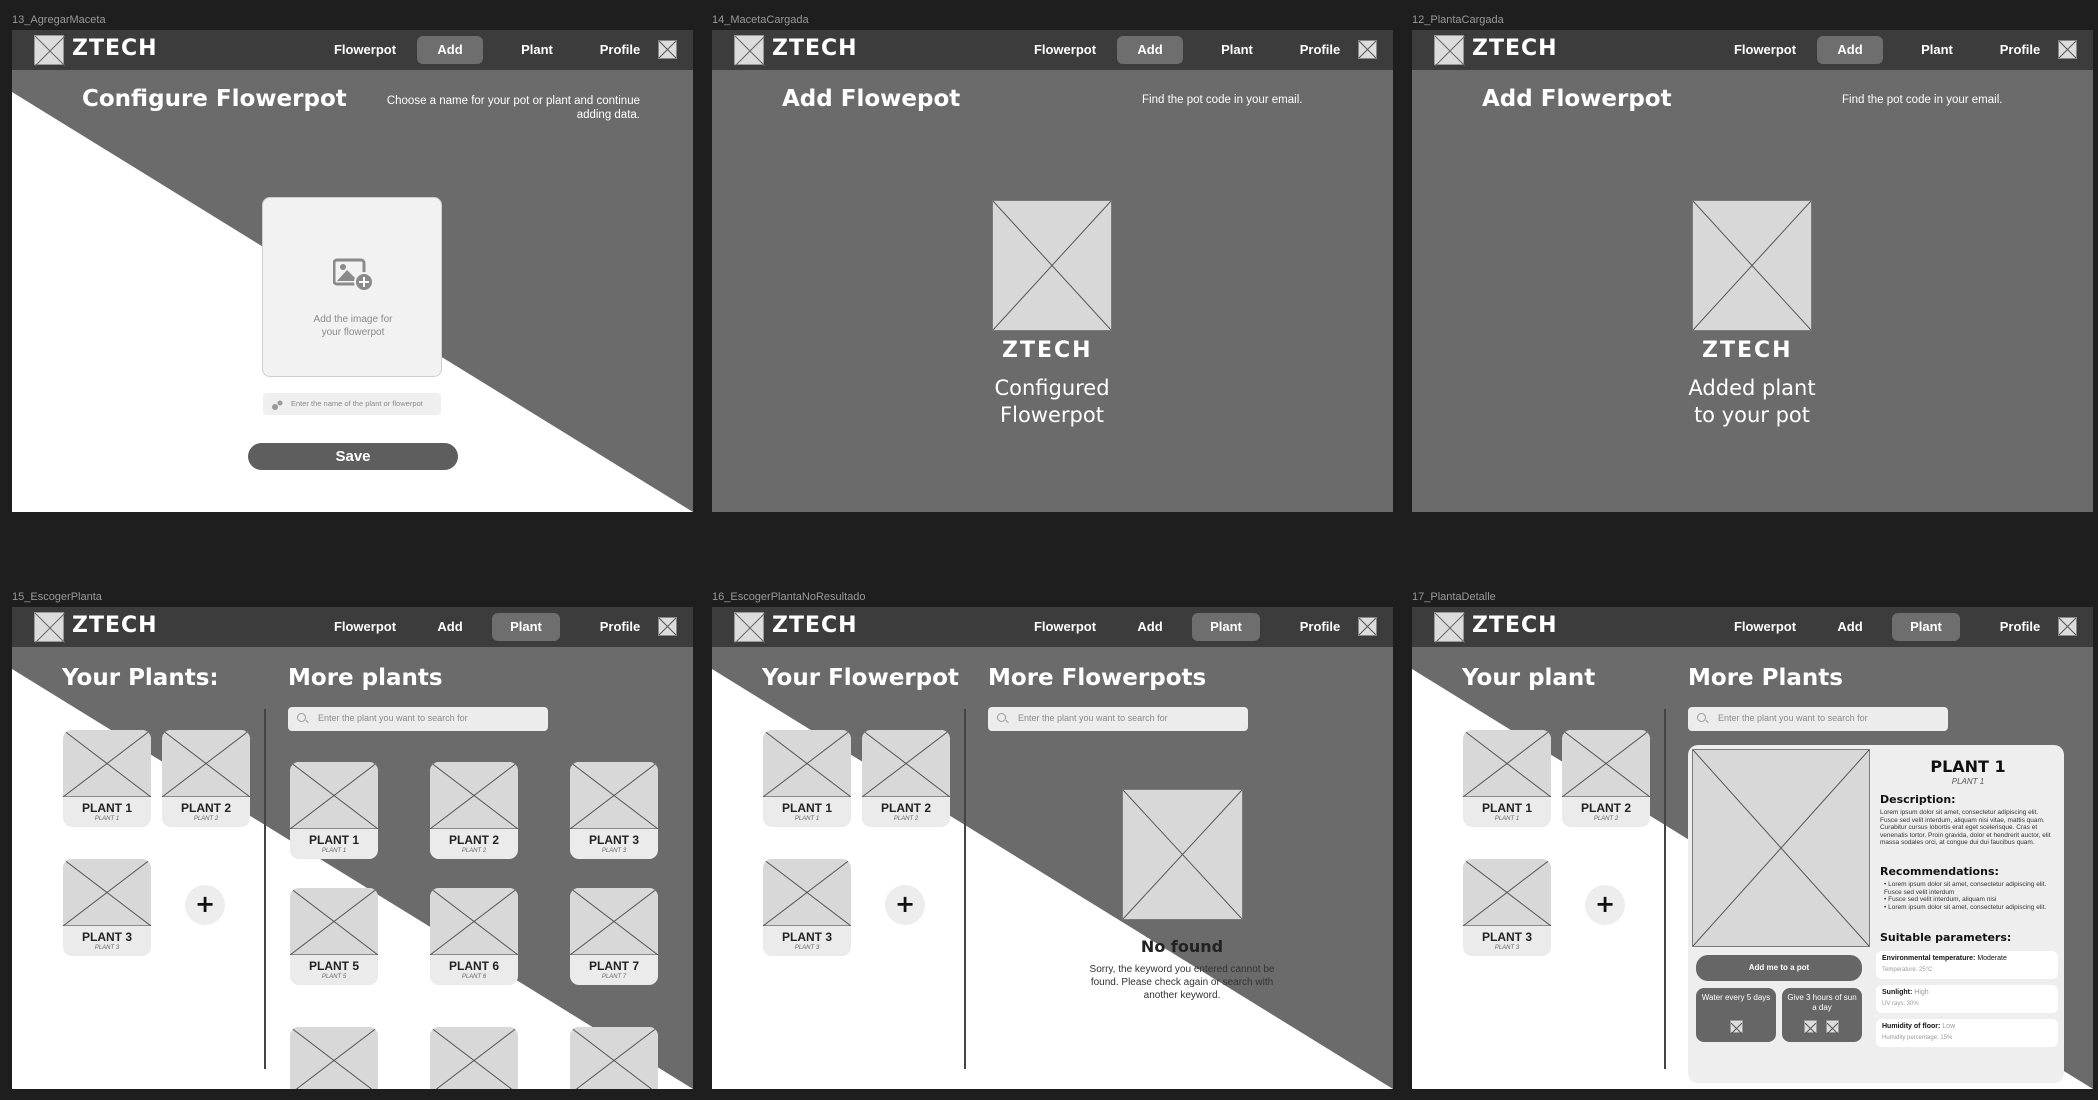  I want to click on plant-card: PLANT 3 PLANT 3, so click(614, 810).